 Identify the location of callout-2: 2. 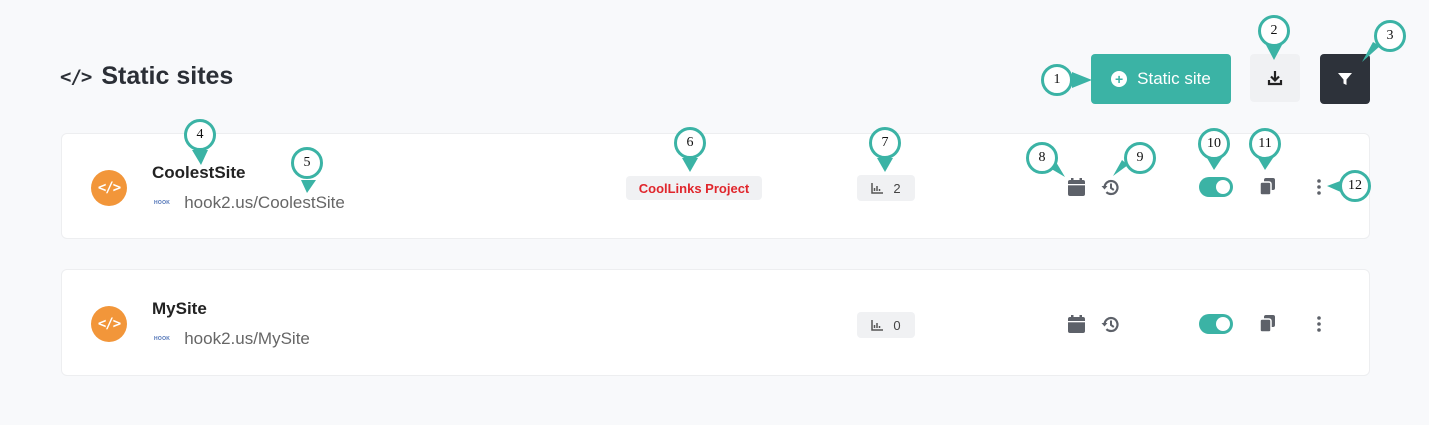
(1274, 31).